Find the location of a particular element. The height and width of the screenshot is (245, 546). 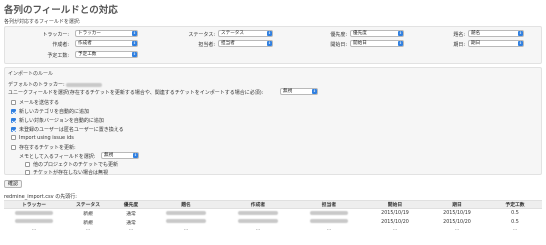

priority-label: 優先度: is located at coordinates (338, 35).